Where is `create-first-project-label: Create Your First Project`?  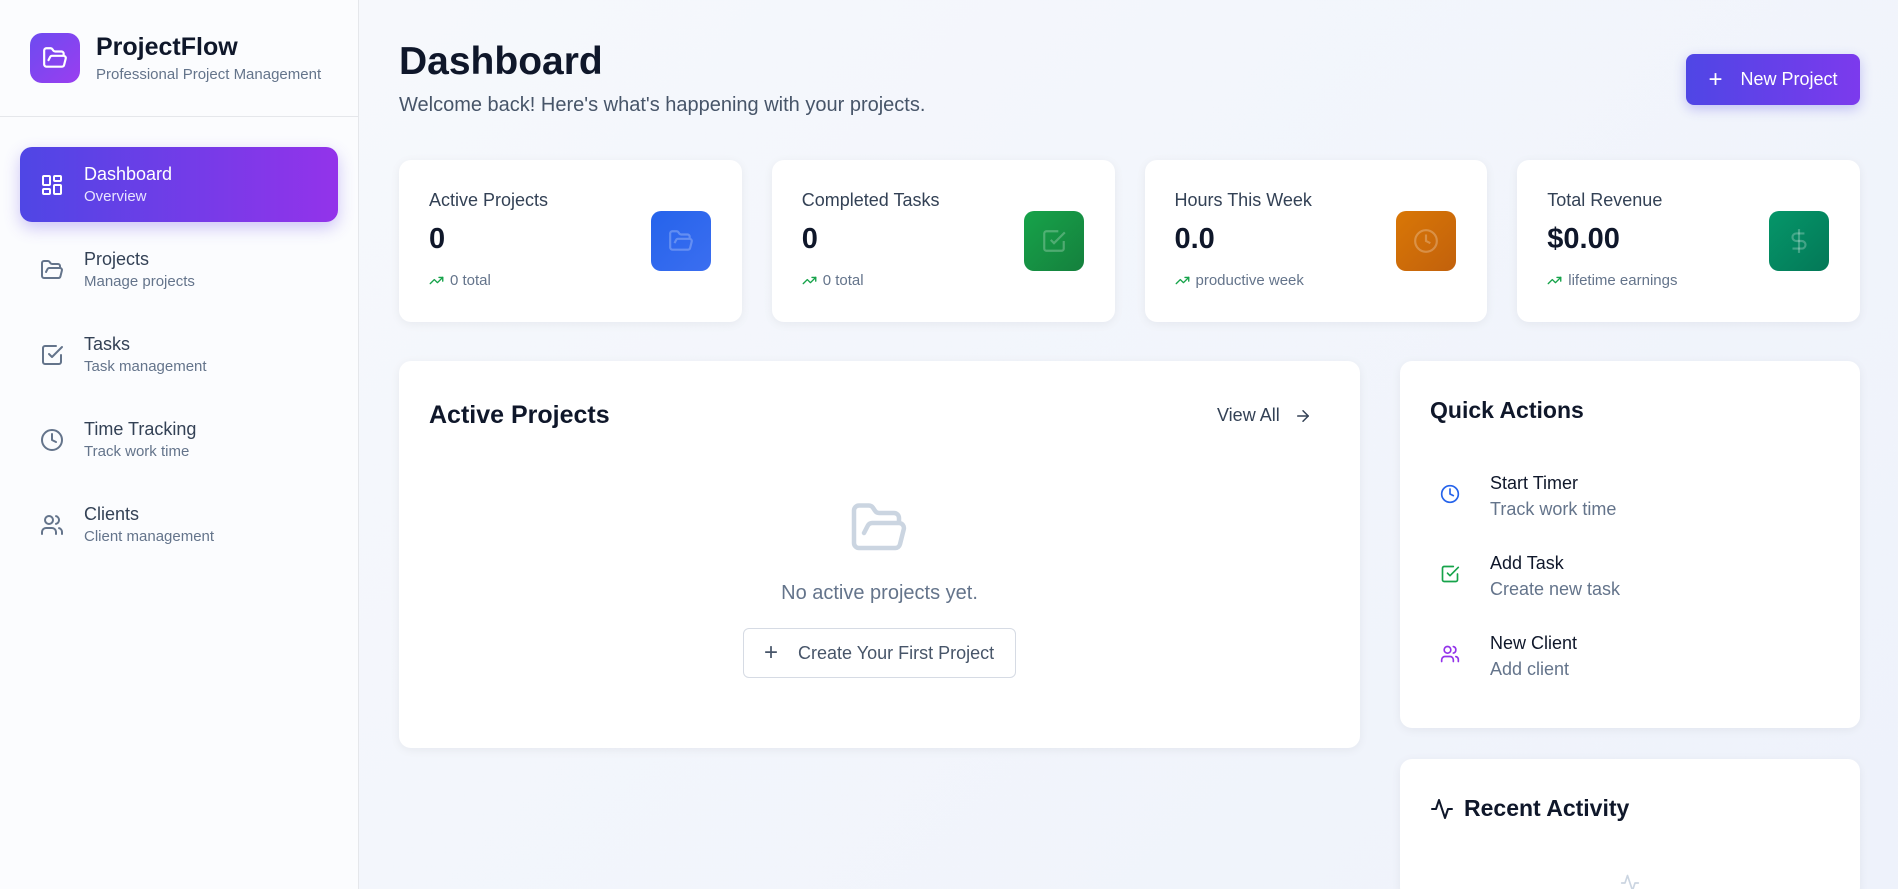 create-first-project-label: Create Your First Project is located at coordinates (896, 652).